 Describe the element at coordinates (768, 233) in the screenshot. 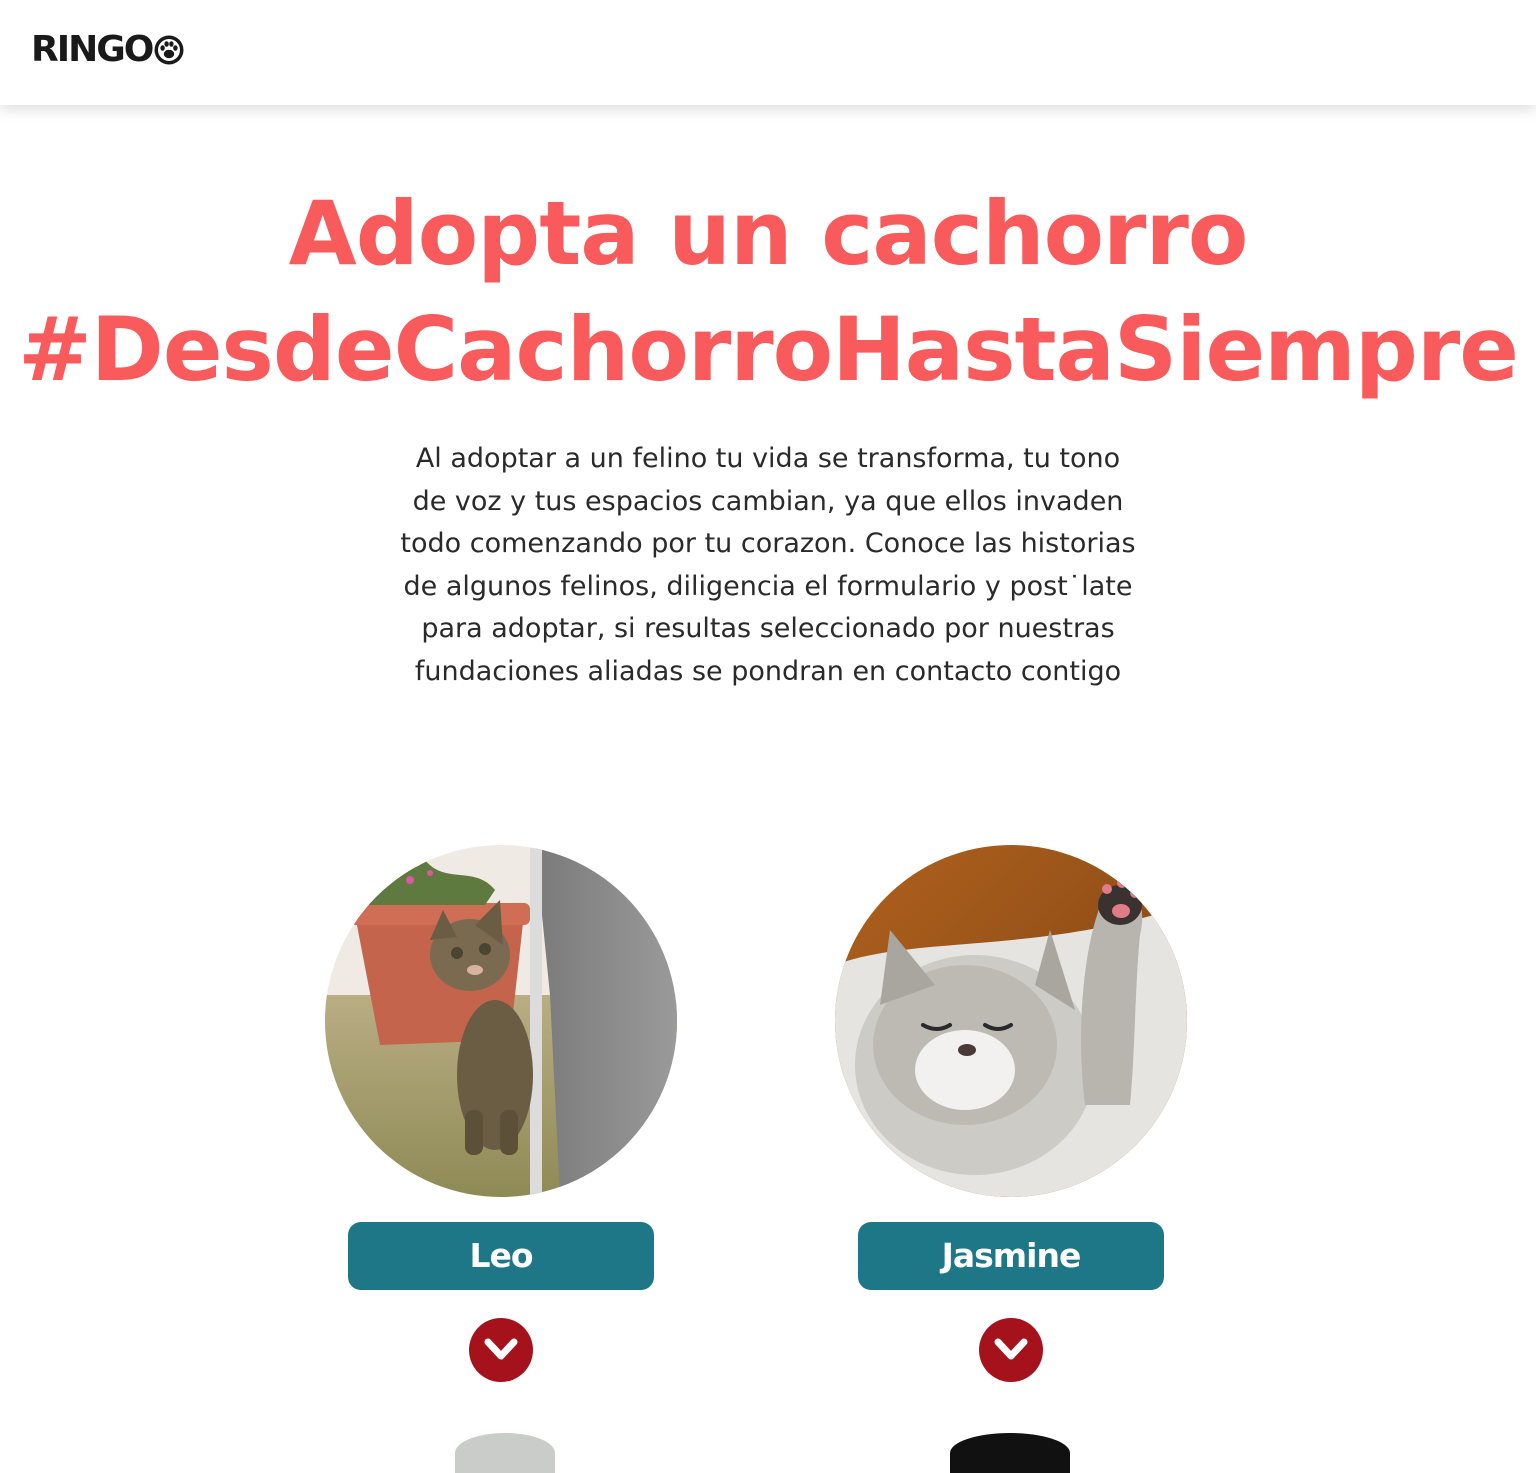

I see `title-line-1: Adopta un cachorro` at that location.